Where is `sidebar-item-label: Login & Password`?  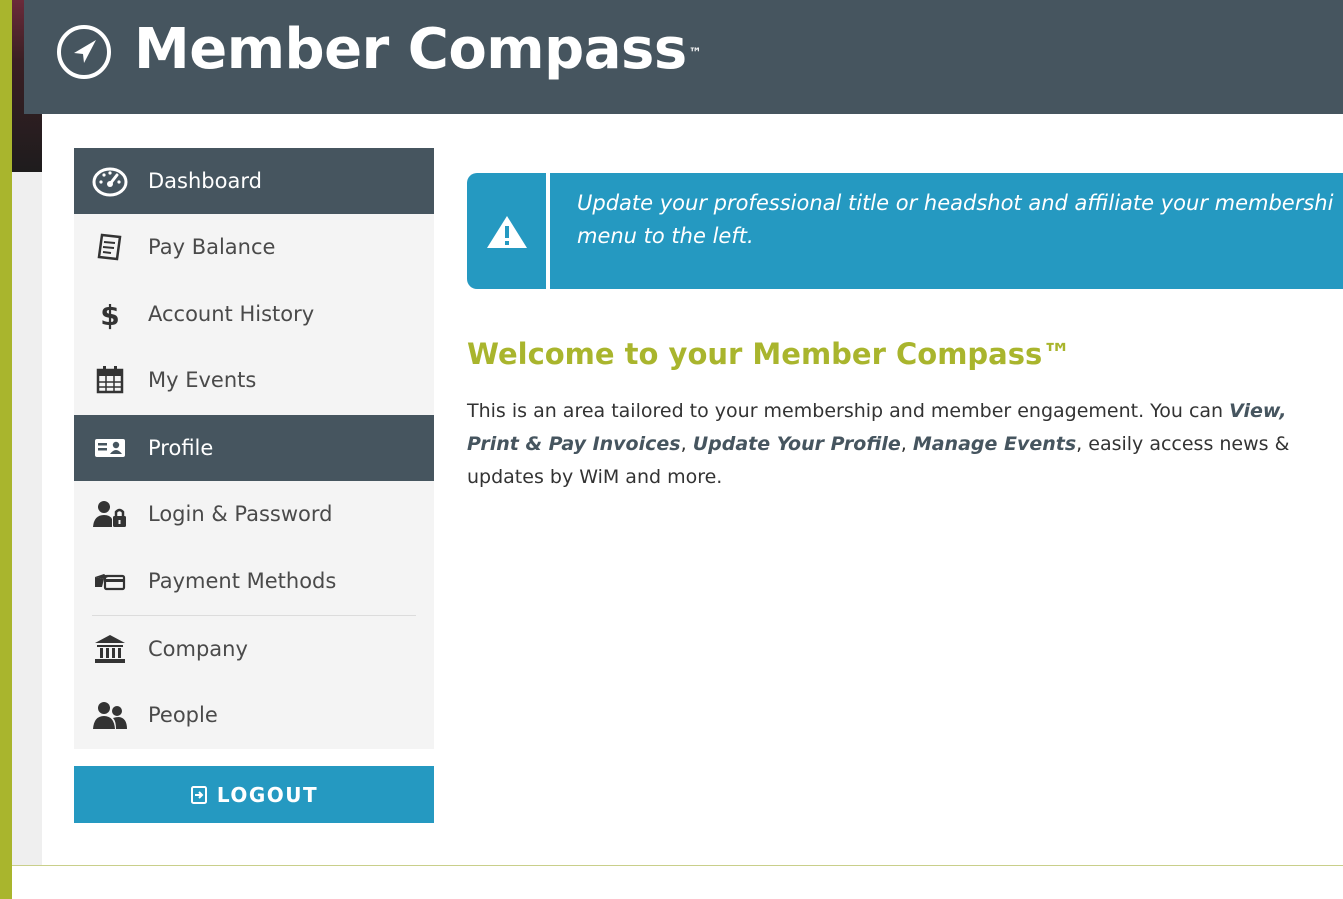 sidebar-item-label: Login & Password is located at coordinates (240, 514).